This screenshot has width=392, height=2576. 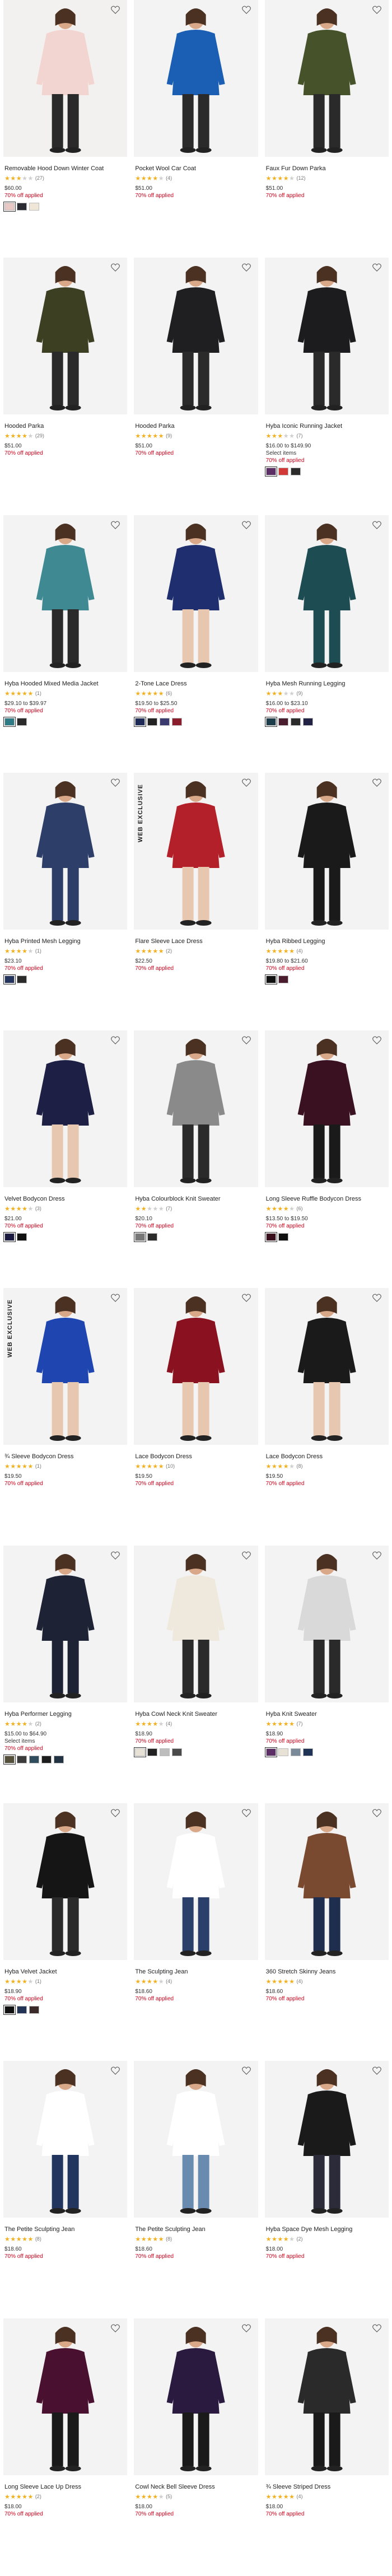 I want to click on product-name: Hyba Knit Sweater, so click(x=327, y=1714).